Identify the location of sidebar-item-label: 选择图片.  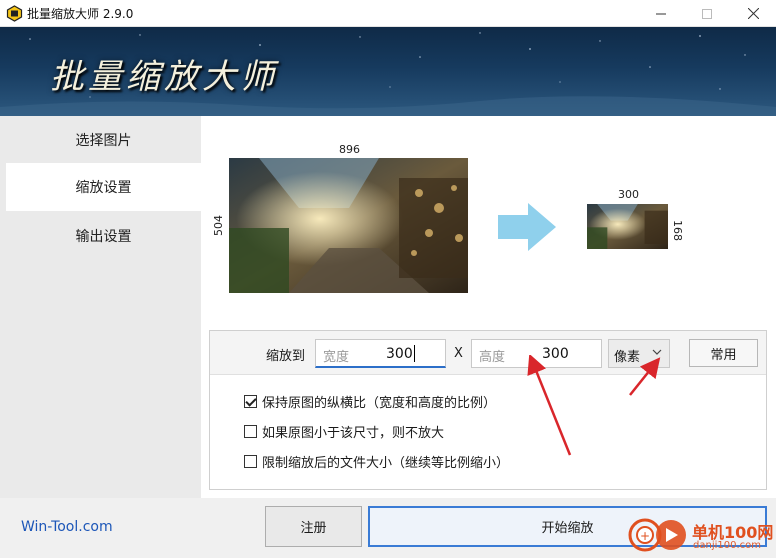
(103, 141).